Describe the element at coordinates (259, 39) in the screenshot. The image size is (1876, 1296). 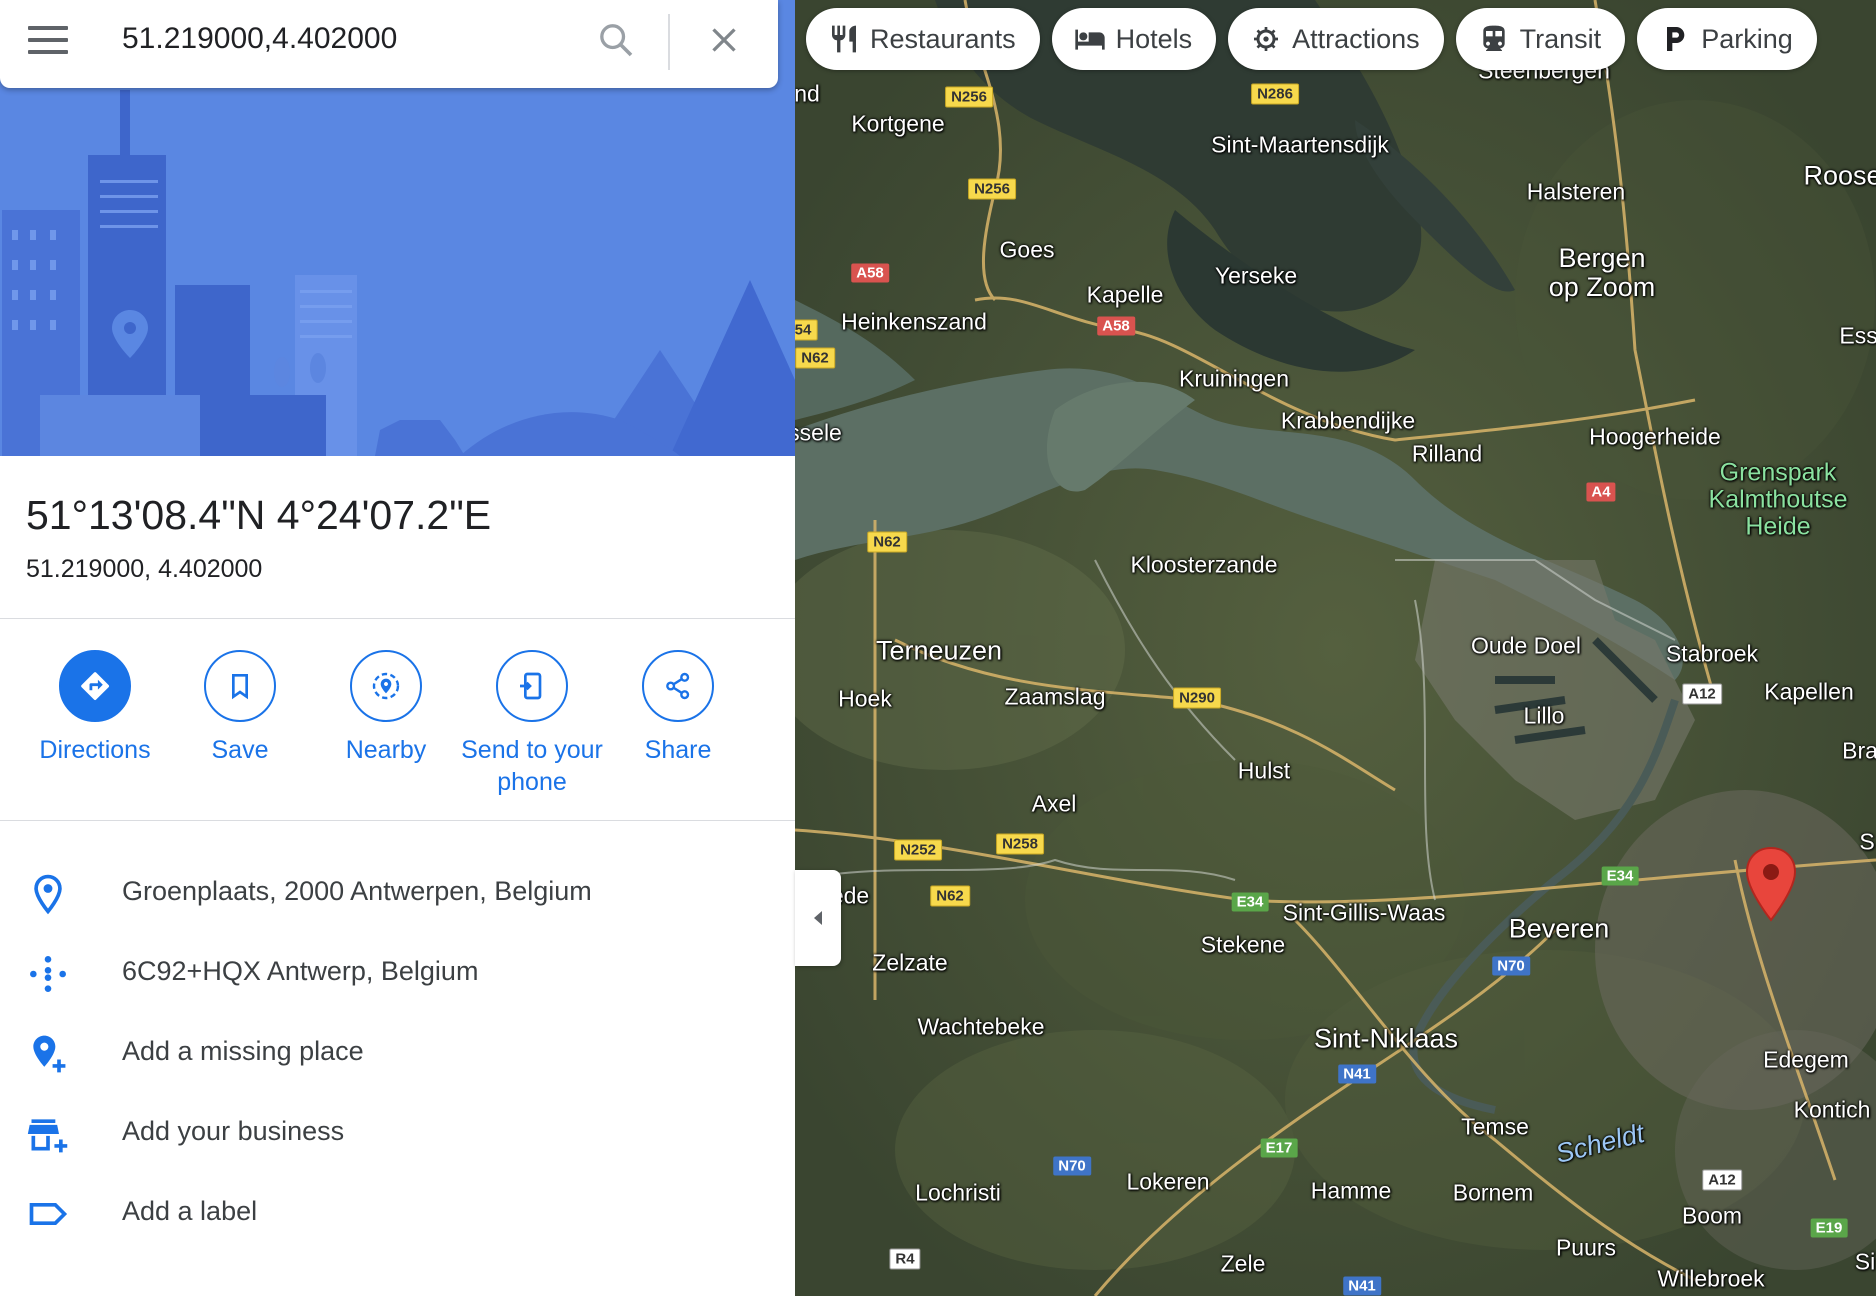
I see `search-input: 51.219000,4.402000` at that location.